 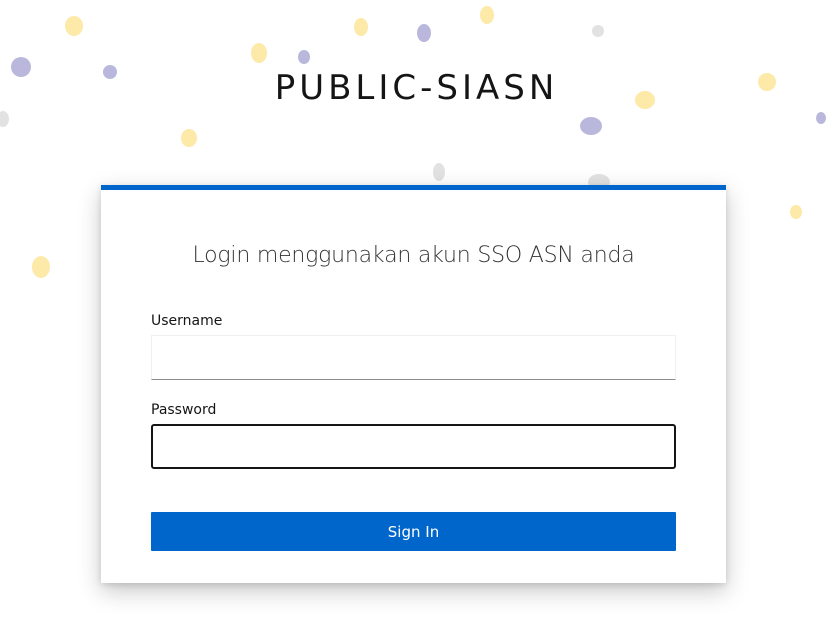 I want to click on brand-title: PUBLIC-SIASN, so click(x=416, y=88).